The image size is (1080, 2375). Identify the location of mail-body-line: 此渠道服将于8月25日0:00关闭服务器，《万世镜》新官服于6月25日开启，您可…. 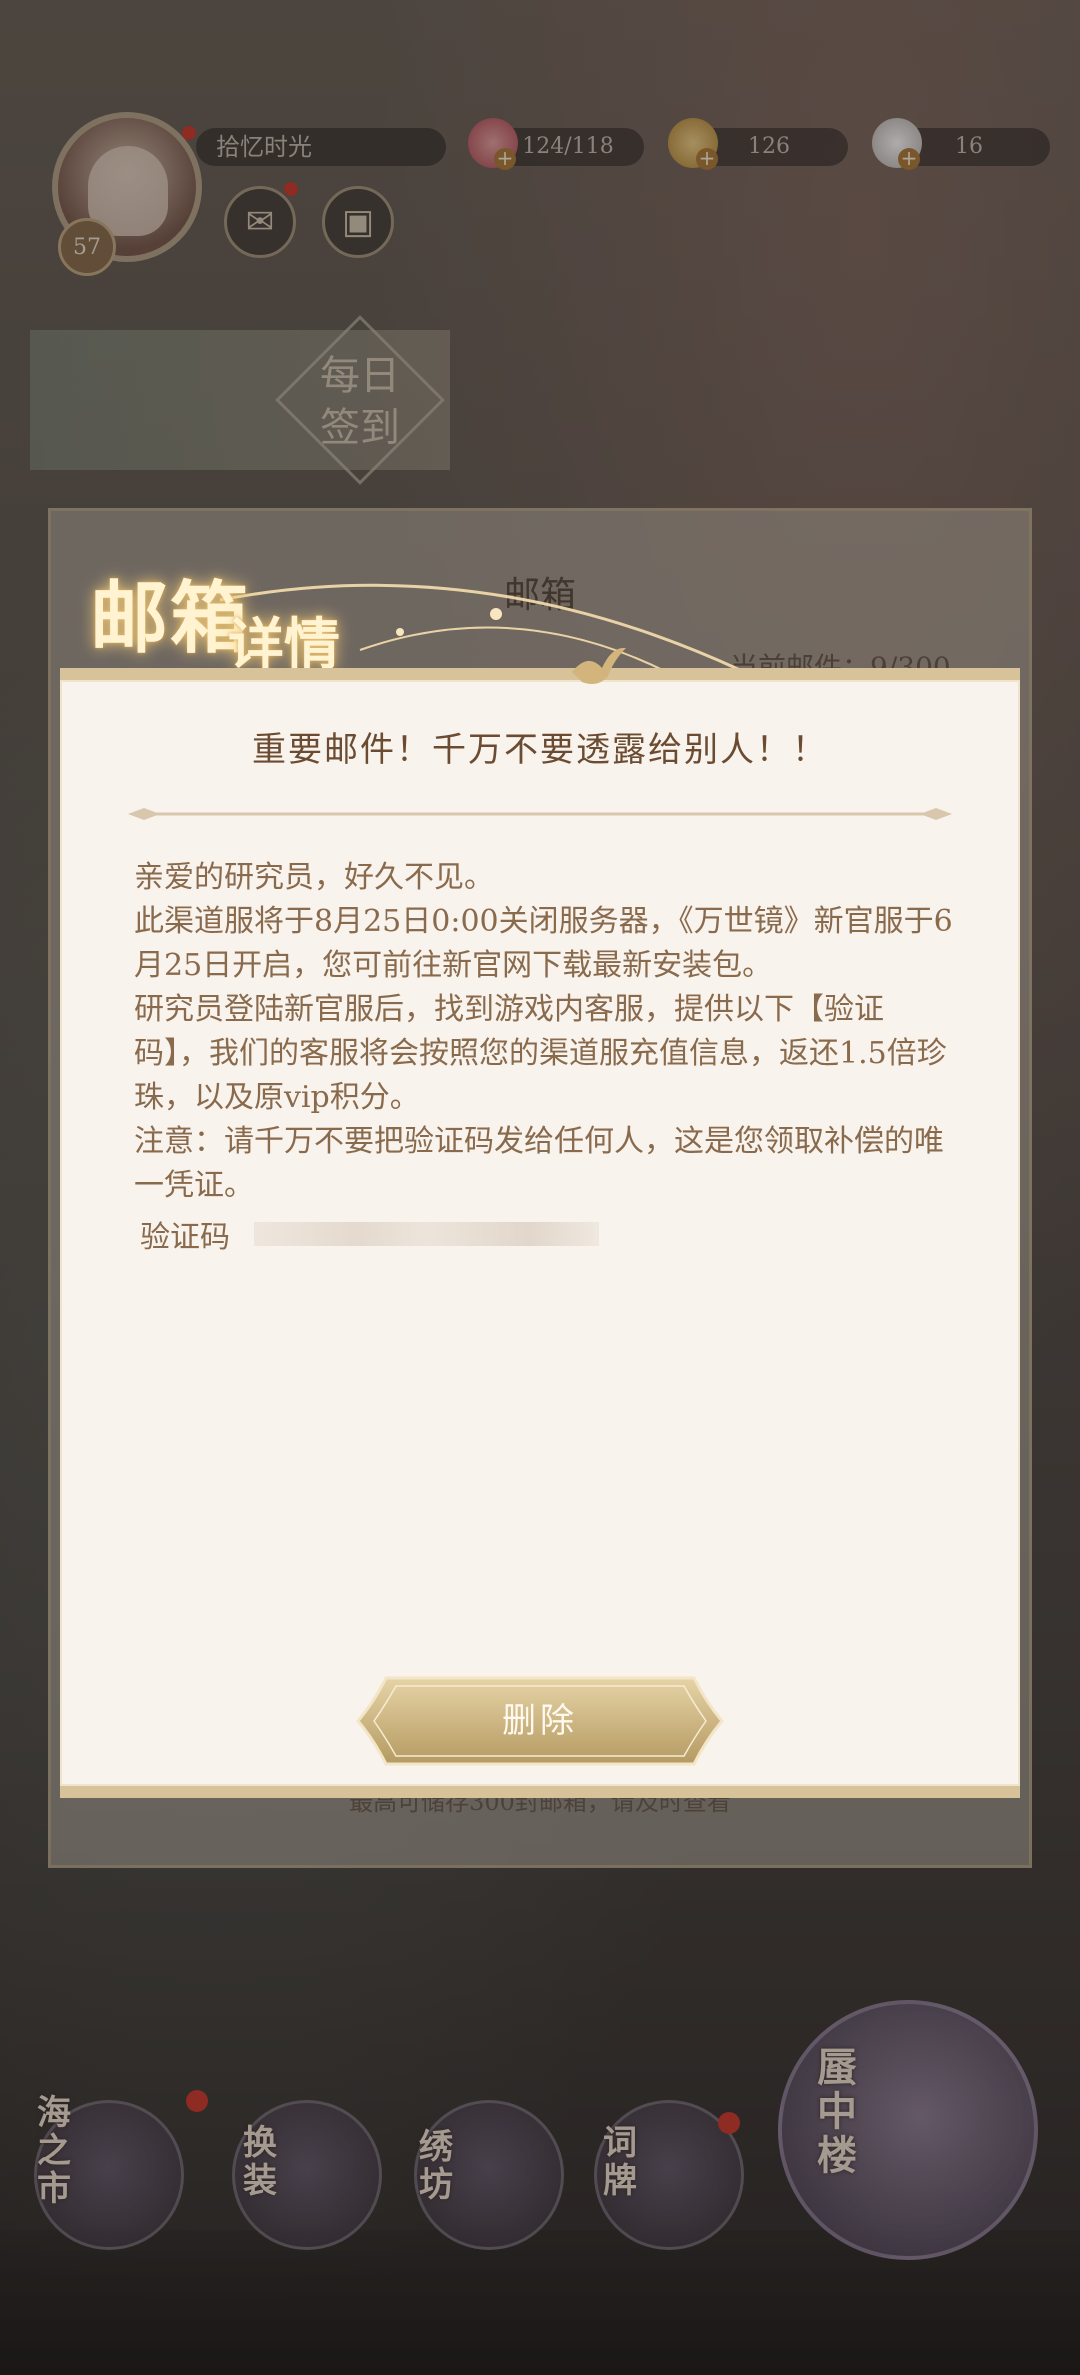
(543, 943).